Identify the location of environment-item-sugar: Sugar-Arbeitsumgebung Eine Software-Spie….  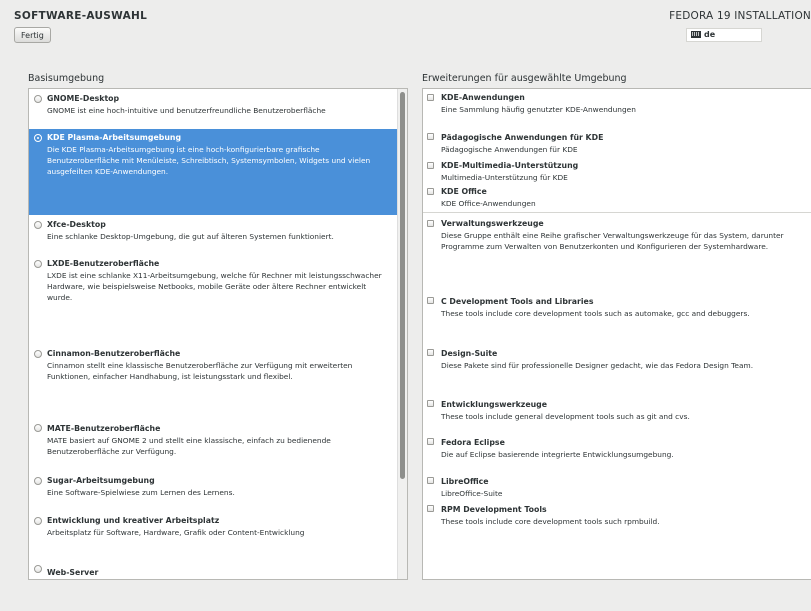
(213, 493).